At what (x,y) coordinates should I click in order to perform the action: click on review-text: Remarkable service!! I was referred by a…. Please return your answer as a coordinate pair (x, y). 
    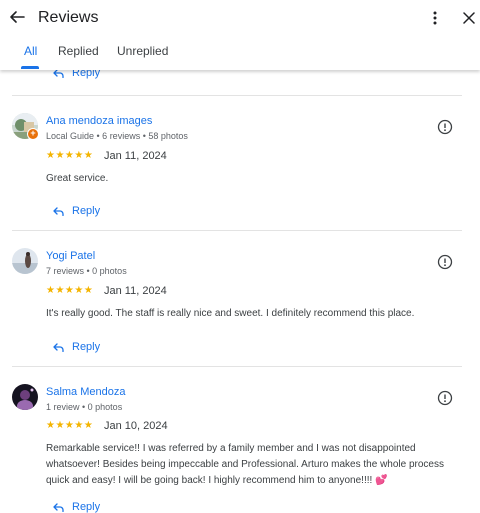
    Looking at the image, I should click on (245, 464).